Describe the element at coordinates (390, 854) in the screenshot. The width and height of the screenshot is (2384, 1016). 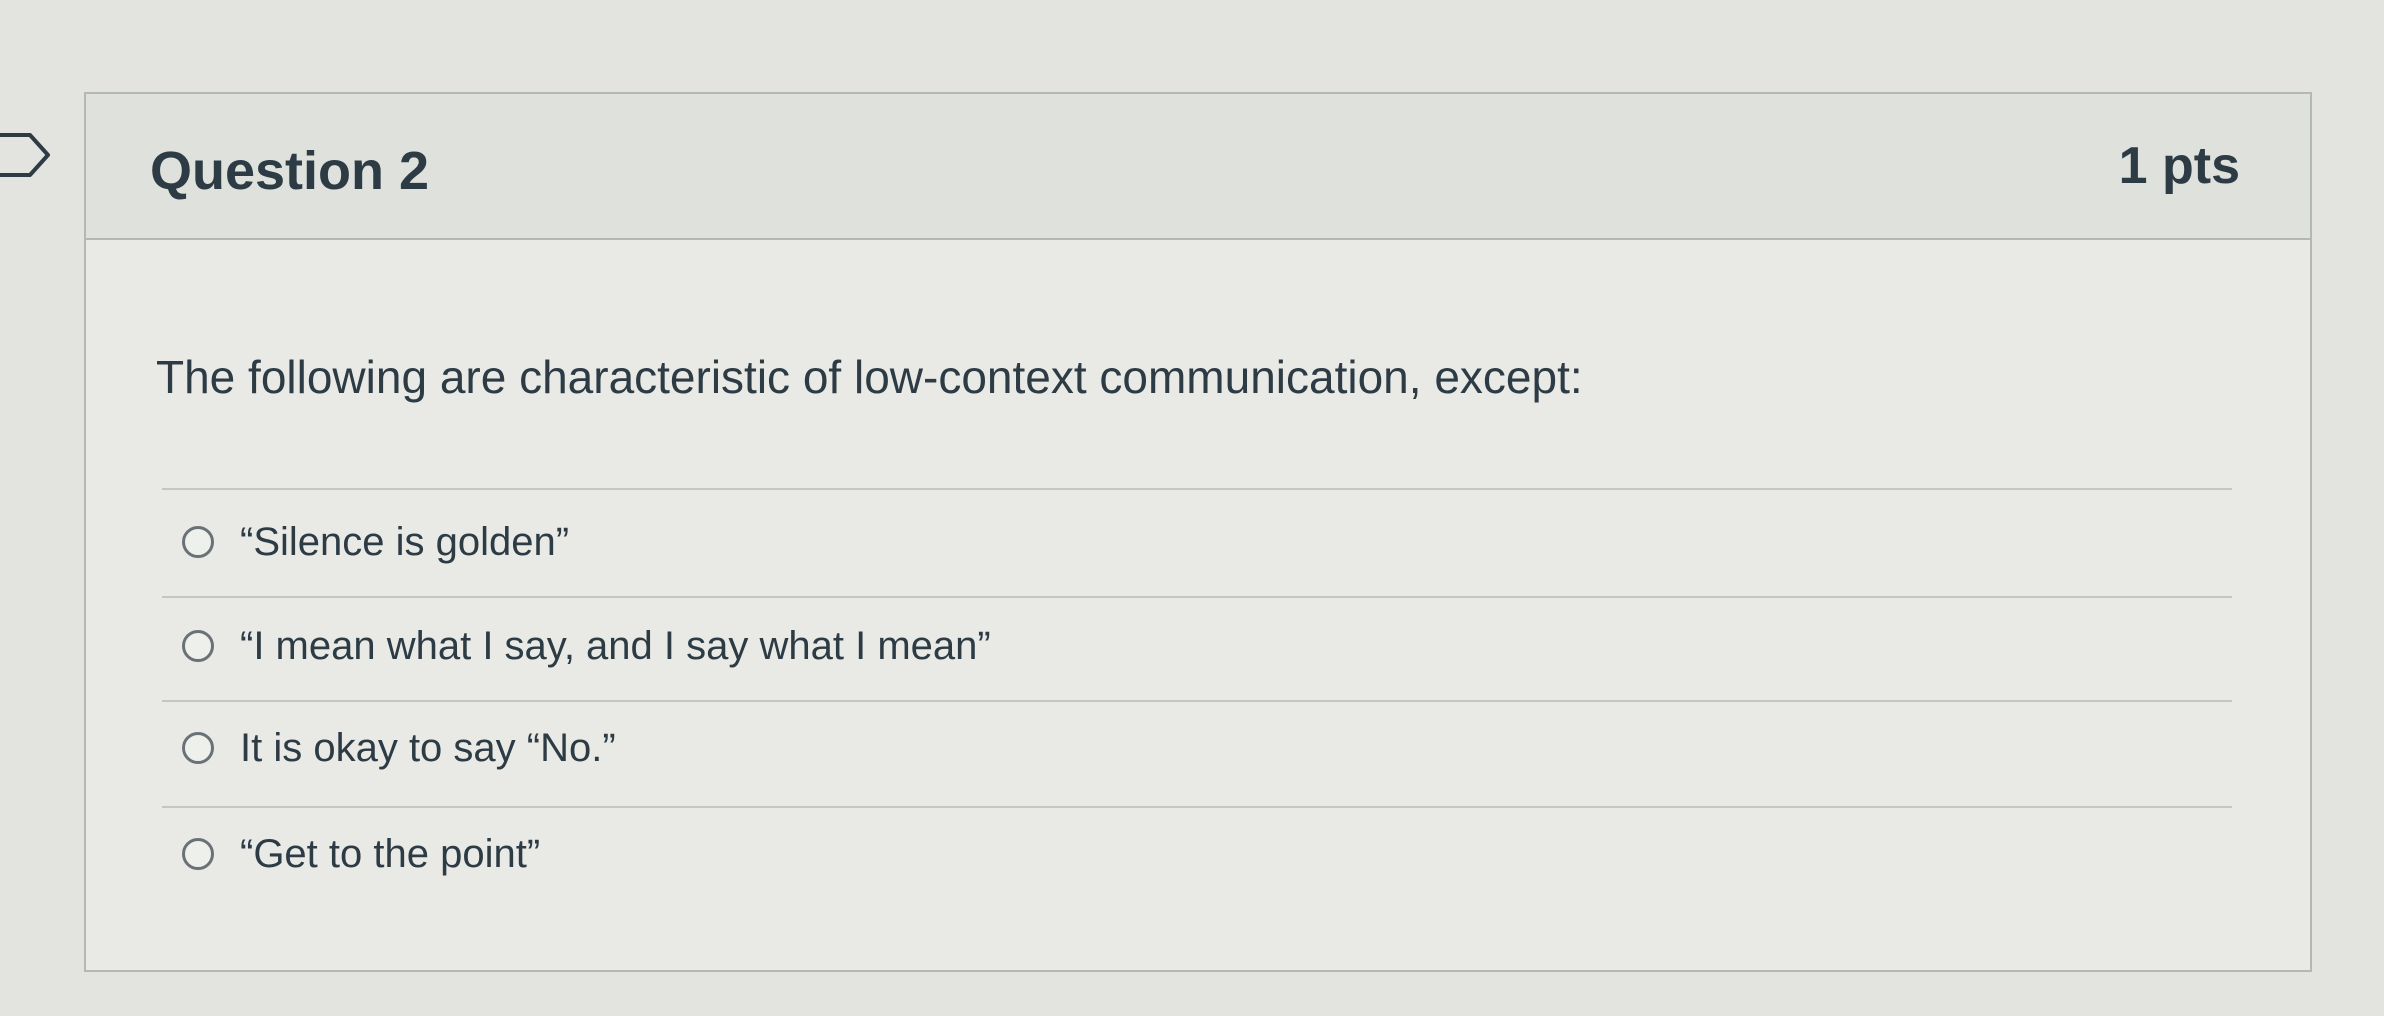
I see `answer-label: “Get to the point”` at that location.